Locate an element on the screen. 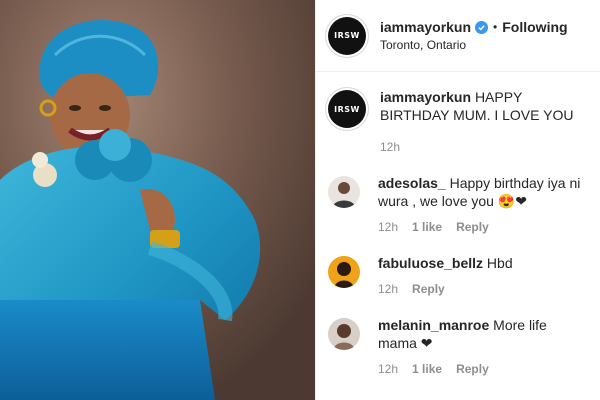 The height and width of the screenshot is (400, 600). verified-badge-icon is located at coordinates (482, 27).